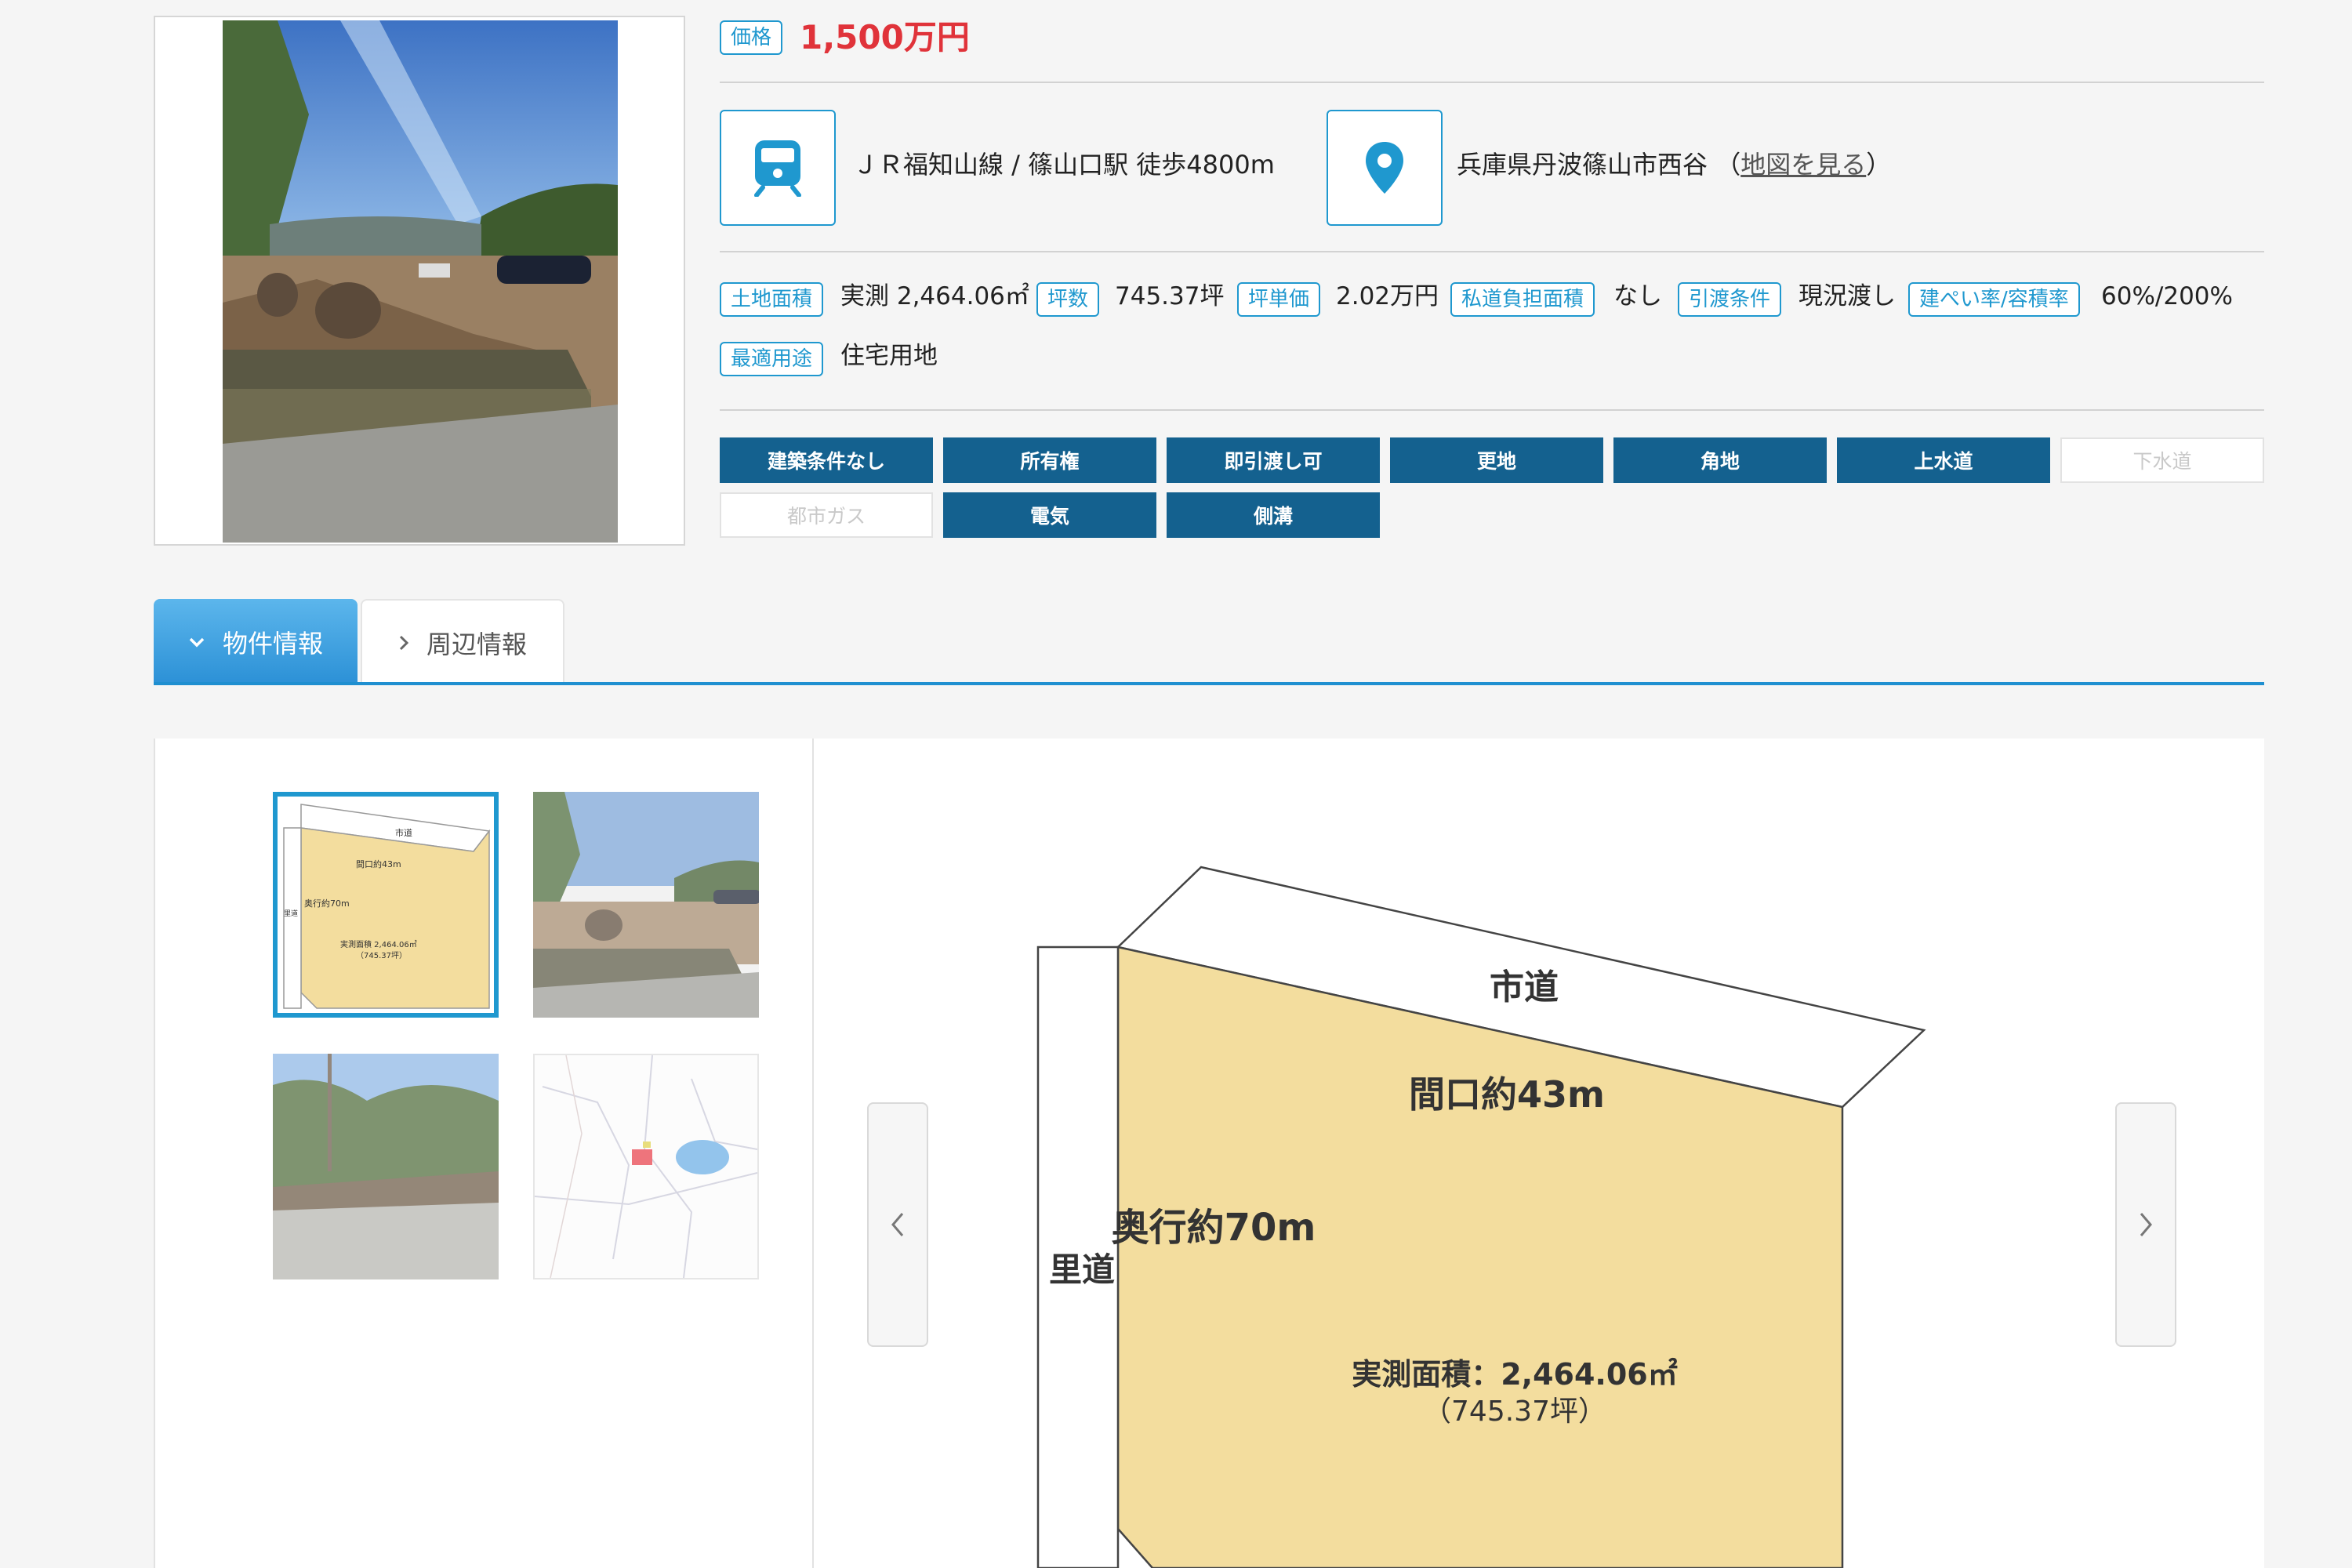  Describe the element at coordinates (1082, 1269) in the screenshot. I see `plot-road-village: 里道` at that location.